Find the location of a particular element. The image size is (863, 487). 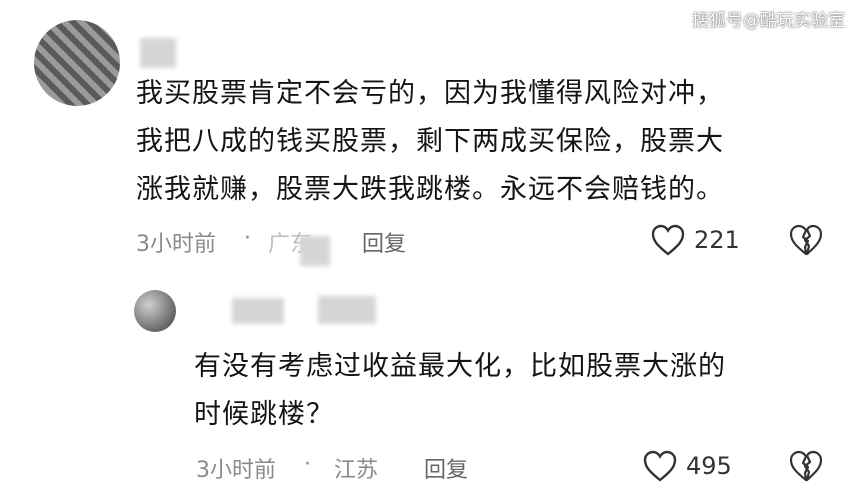

comment-line: 有没有考虑过收益最大化，比如股票大涨的 is located at coordinates (460, 366).